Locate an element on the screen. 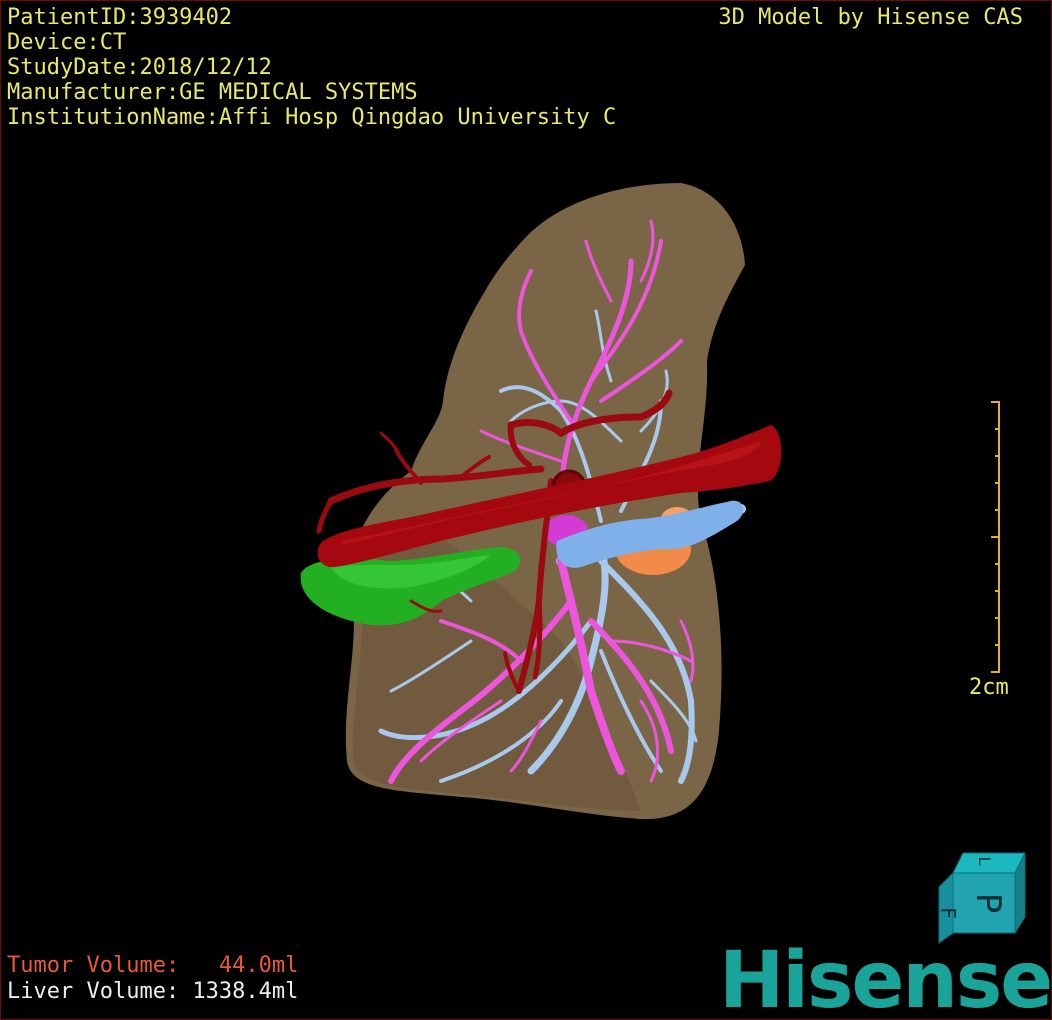 This screenshot has width=1052, height=1020. cube-face-l: L is located at coordinates (984, 861).